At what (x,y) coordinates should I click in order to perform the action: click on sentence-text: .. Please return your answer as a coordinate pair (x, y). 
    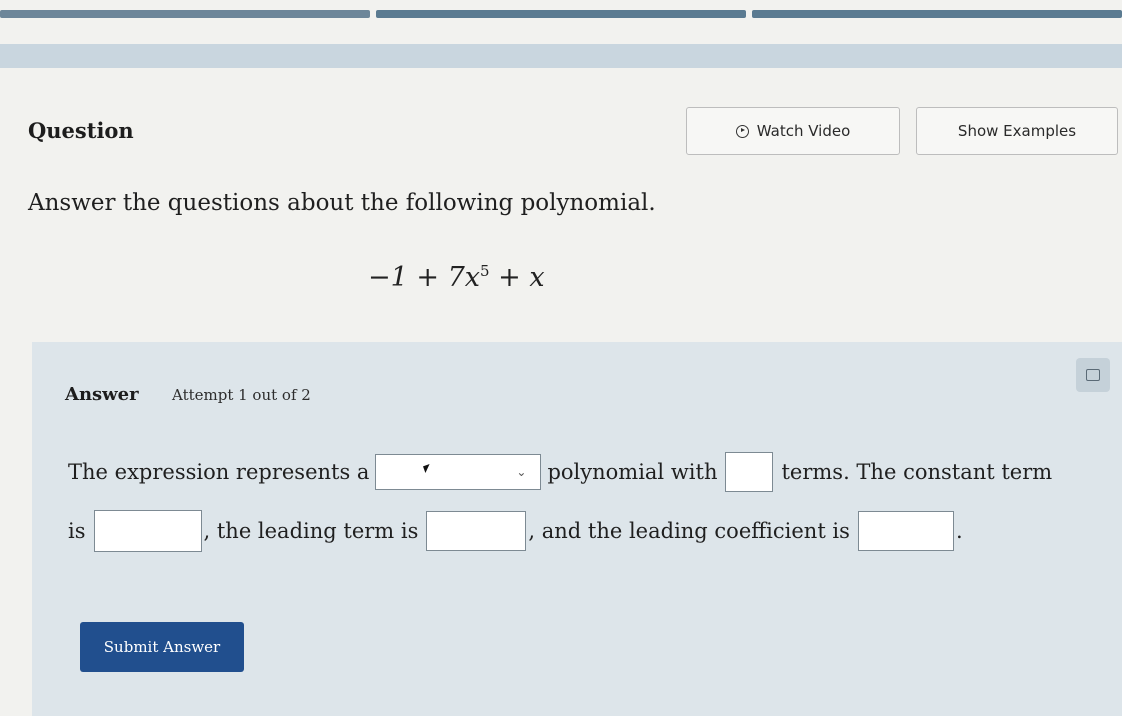
    Looking at the image, I should click on (959, 531).